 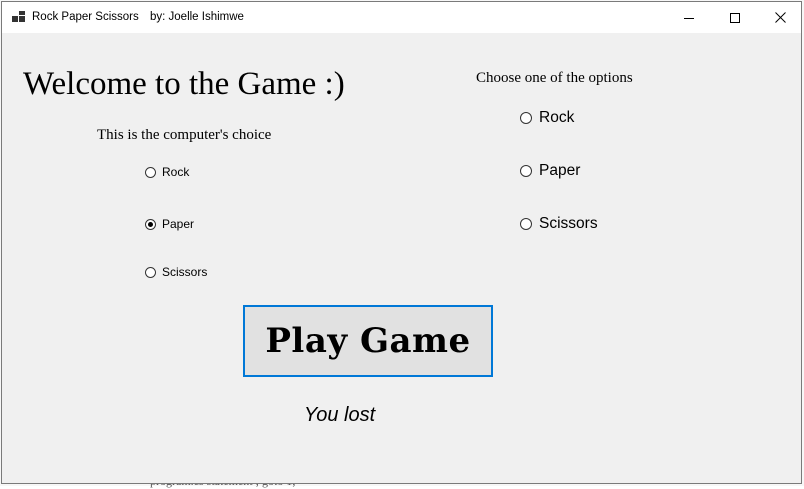 I want to click on player-radio-rock: Rock, so click(x=547, y=118).